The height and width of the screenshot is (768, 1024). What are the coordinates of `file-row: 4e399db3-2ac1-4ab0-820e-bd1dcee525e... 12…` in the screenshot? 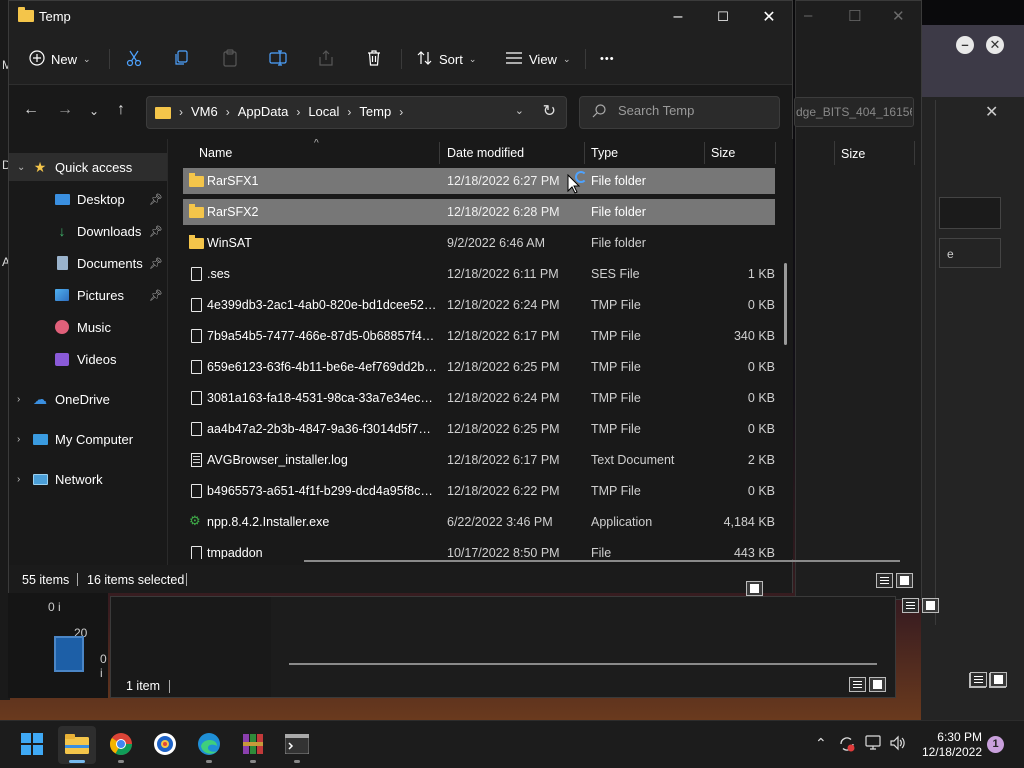 It's located at (479, 305).